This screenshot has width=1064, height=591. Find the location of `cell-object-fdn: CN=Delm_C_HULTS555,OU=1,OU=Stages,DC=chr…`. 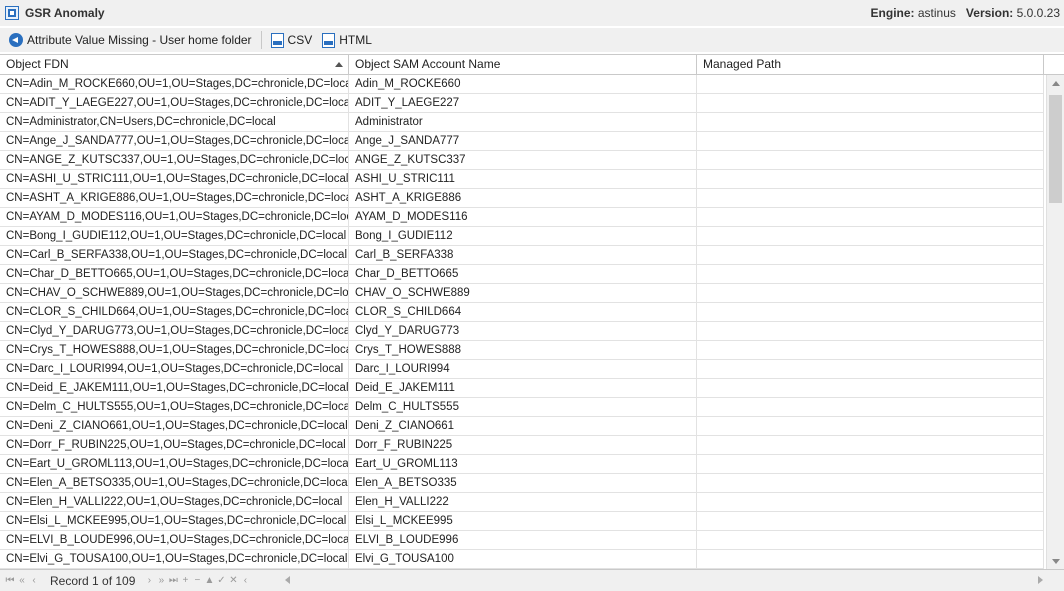

cell-object-fdn: CN=Delm_C_HULTS555,OU=1,OU=Stages,DC=chr… is located at coordinates (174, 407).